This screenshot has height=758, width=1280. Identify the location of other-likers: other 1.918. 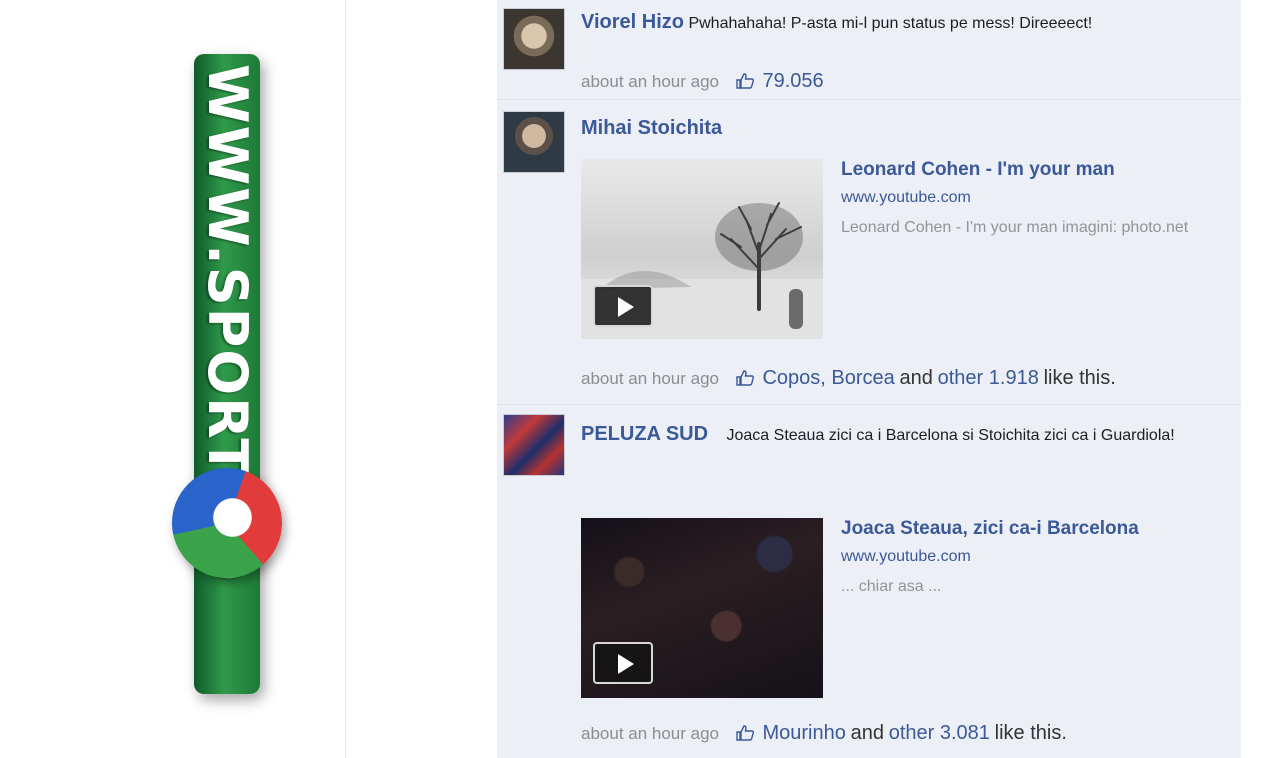
(988, 378).